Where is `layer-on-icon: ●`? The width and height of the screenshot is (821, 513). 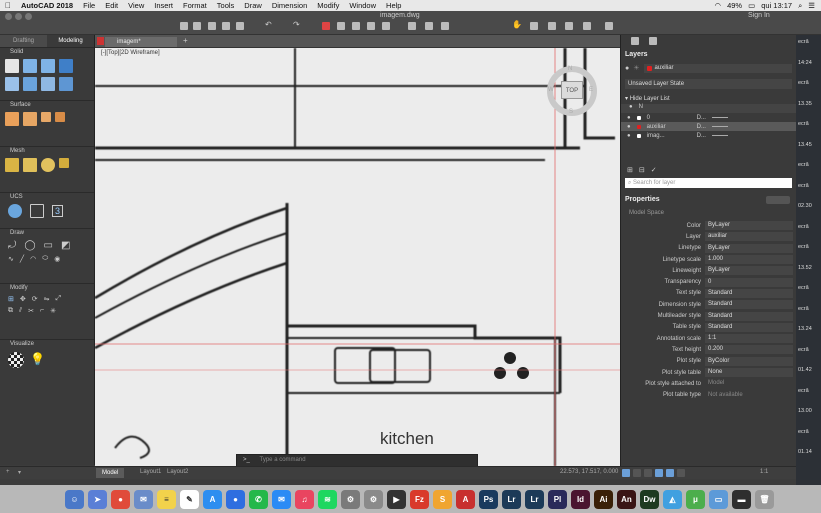
layer-on-icon: ● is located at coordinates (629, 118).